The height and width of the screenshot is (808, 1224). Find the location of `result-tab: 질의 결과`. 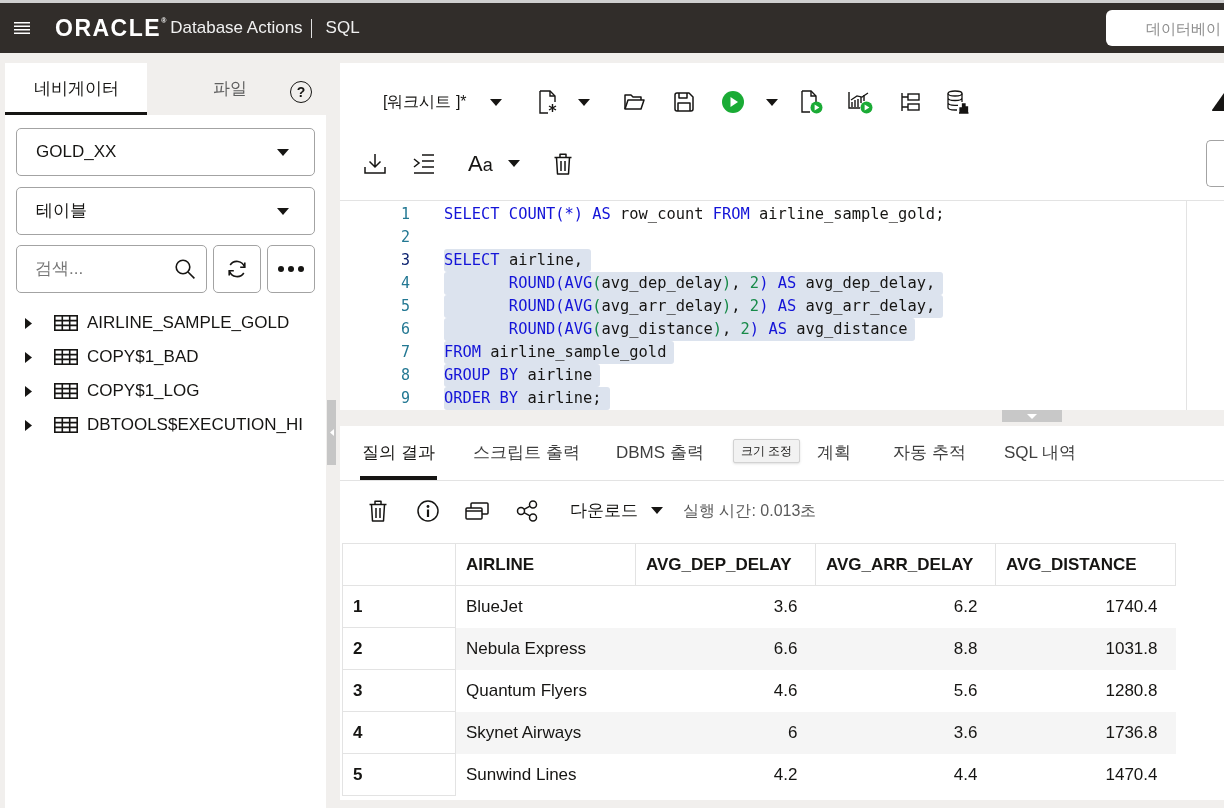

result-tab: 질의 결과 is located at coordinates (398, 453).